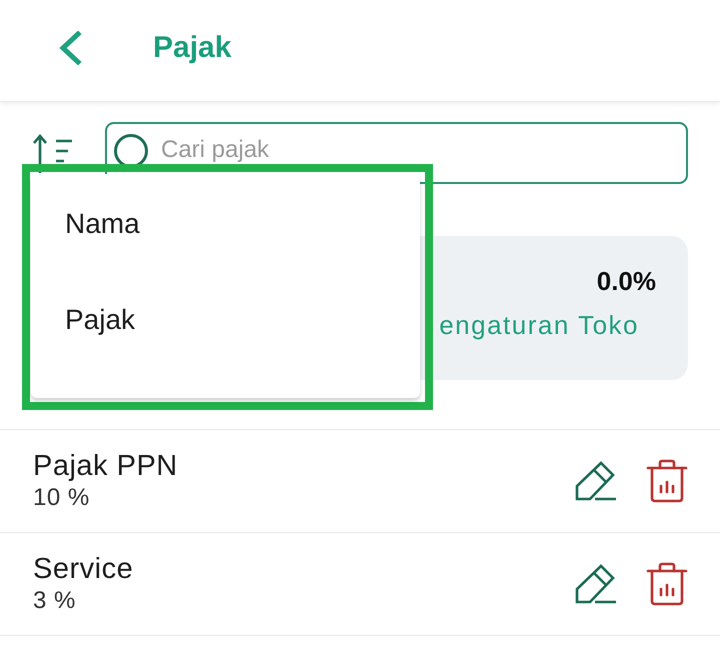 The height and width of the screenshot is (649, 720). I want to click on tax-name: Service, so click(83, 569).